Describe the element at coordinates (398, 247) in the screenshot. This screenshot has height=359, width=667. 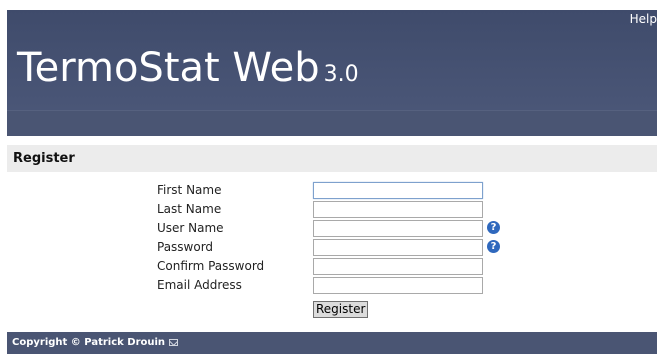
I see `password-input` at that location.